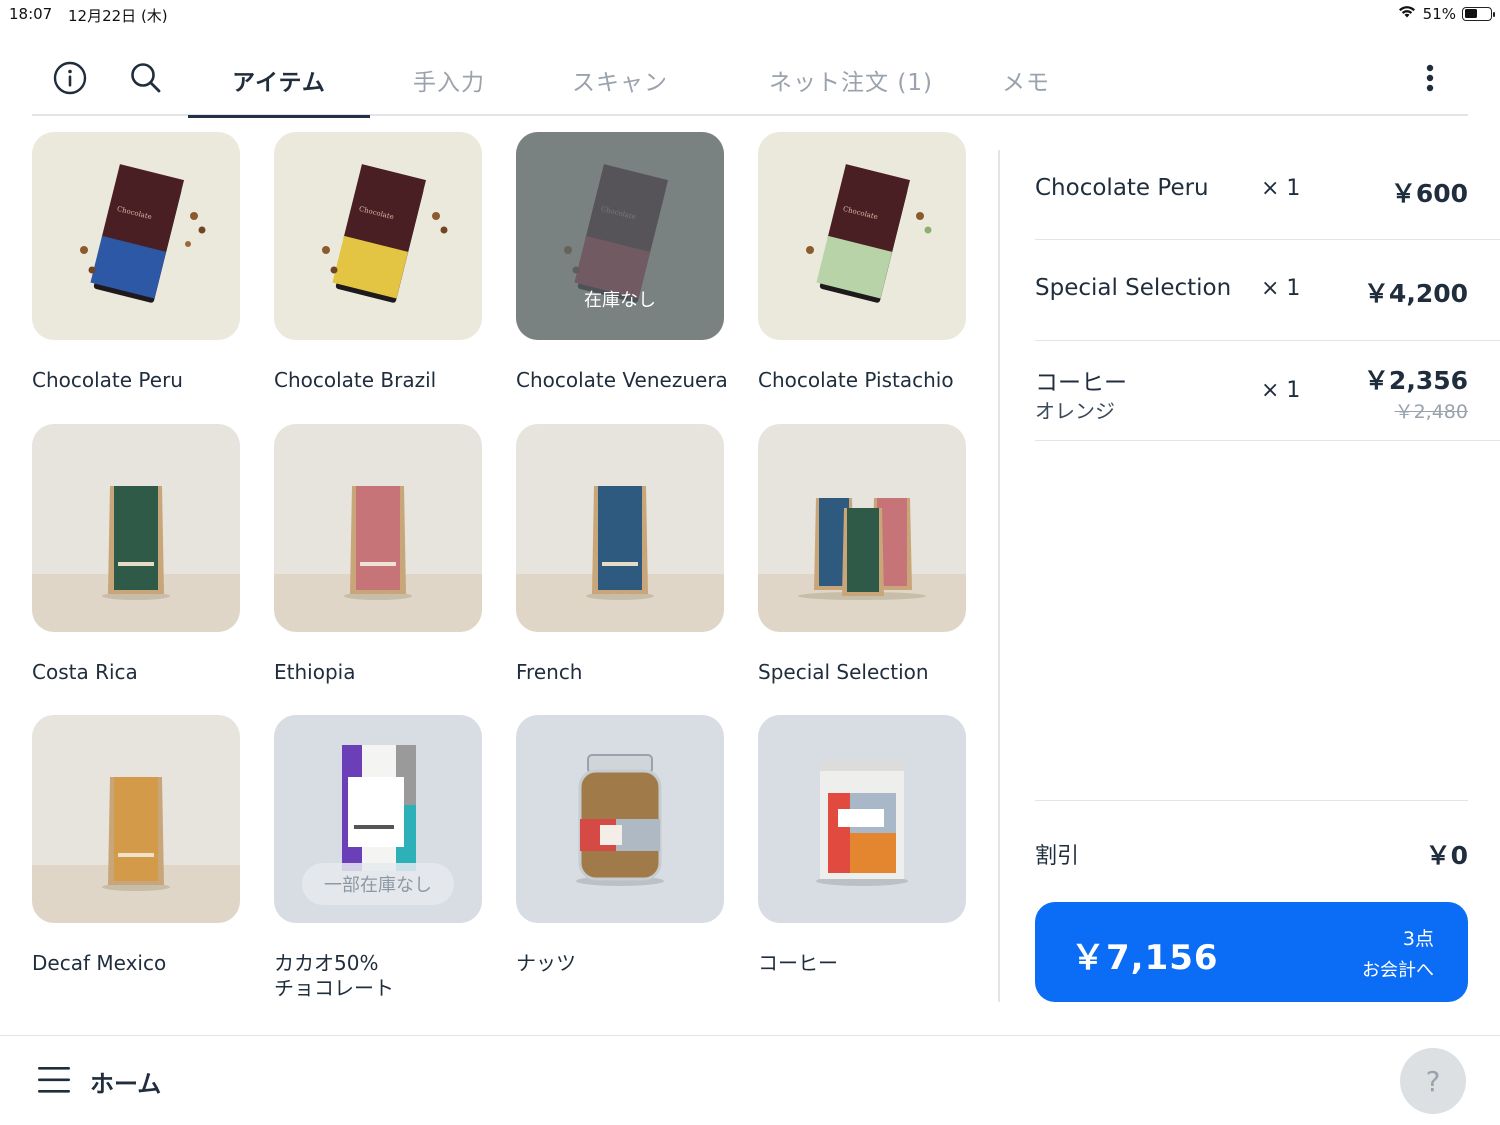  Describe the element at coordinates (55, 1080) in the screenshot. I see `hamburger-menu-icon` at that location.